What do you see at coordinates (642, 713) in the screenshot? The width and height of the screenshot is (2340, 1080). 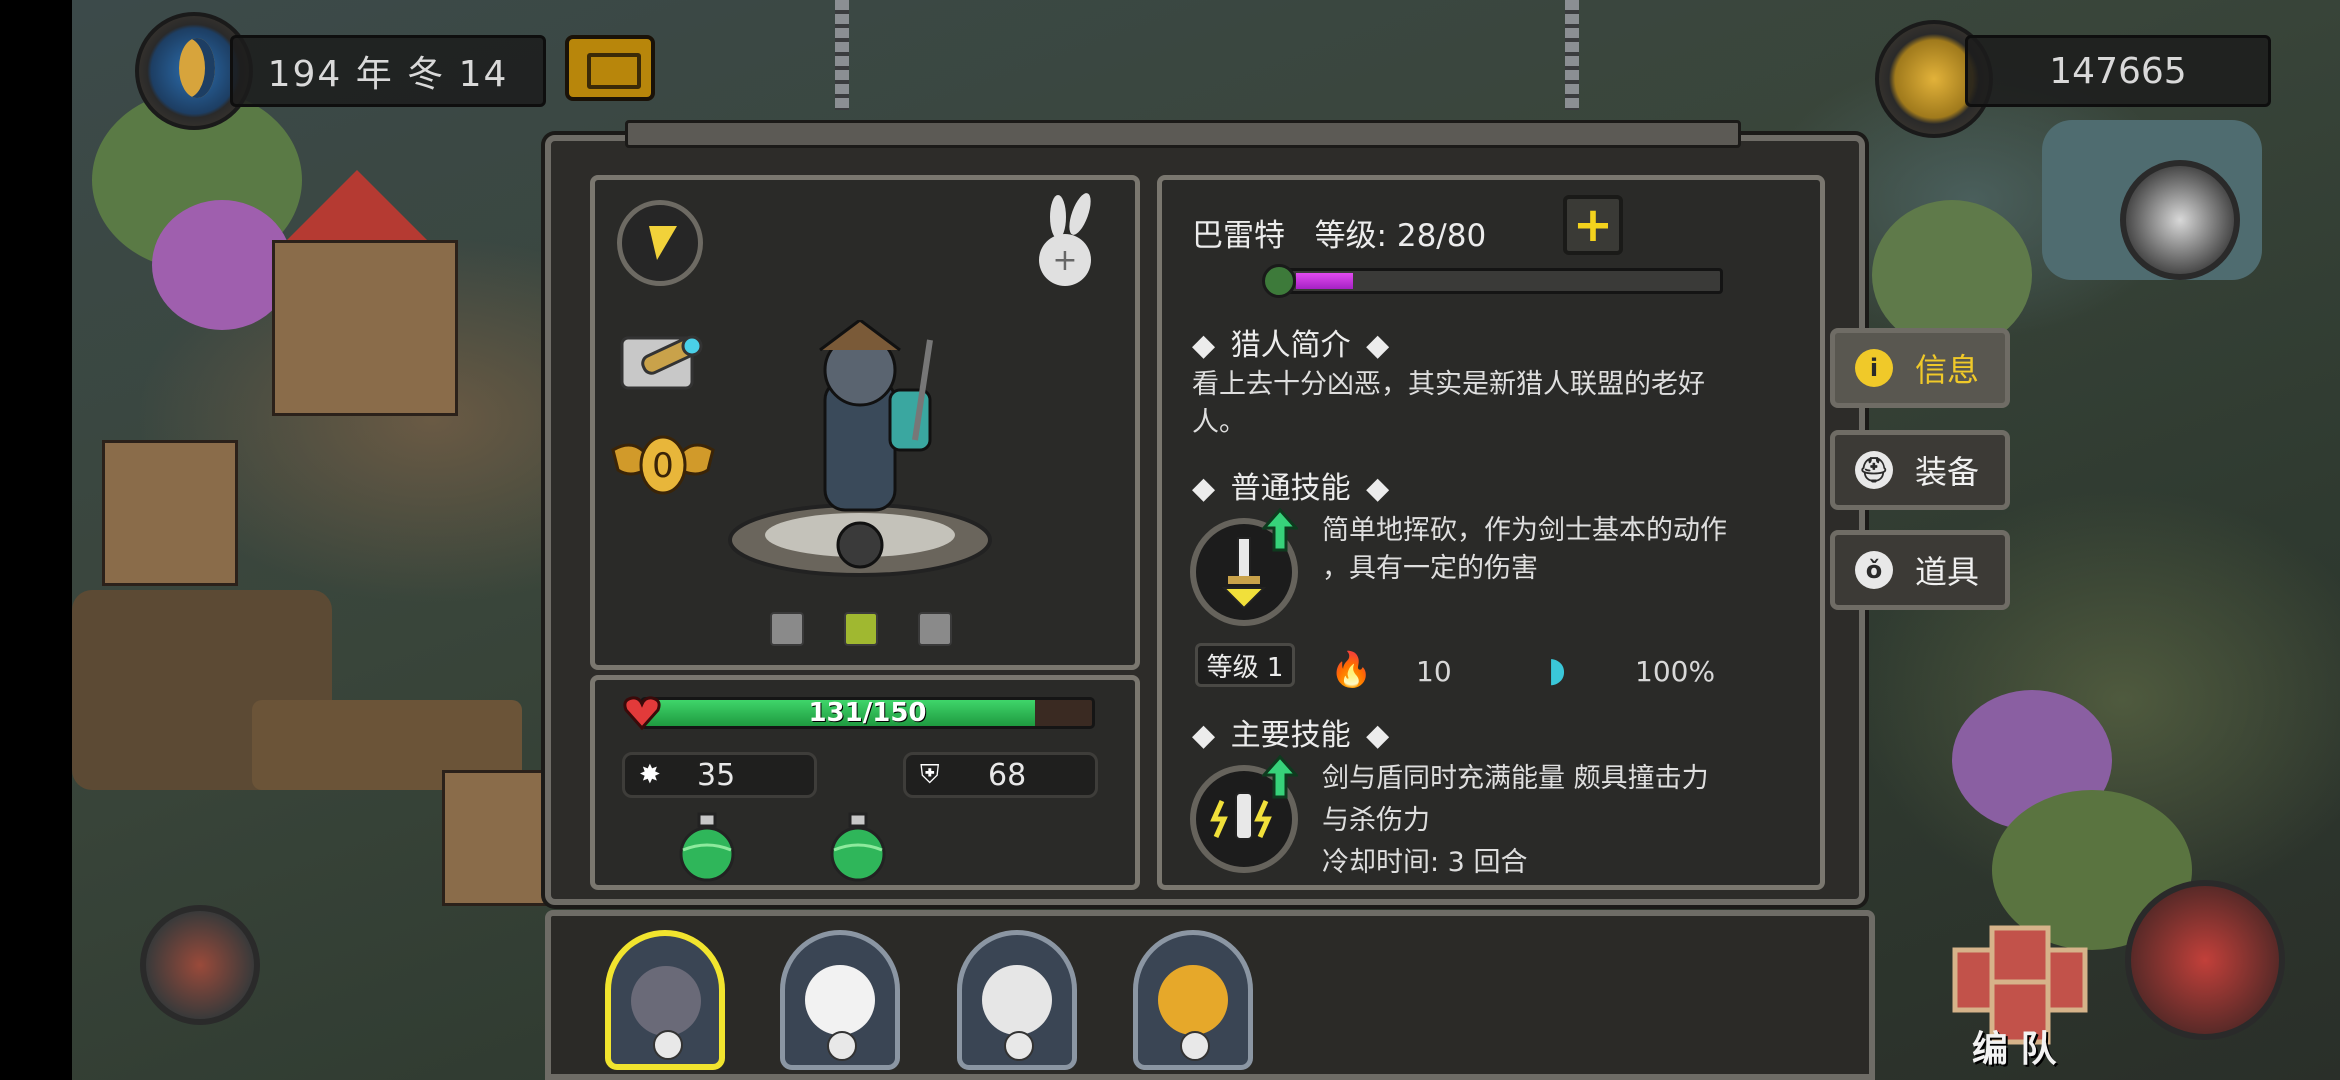 I see `heart-icon` at bounding box center [642, 713].